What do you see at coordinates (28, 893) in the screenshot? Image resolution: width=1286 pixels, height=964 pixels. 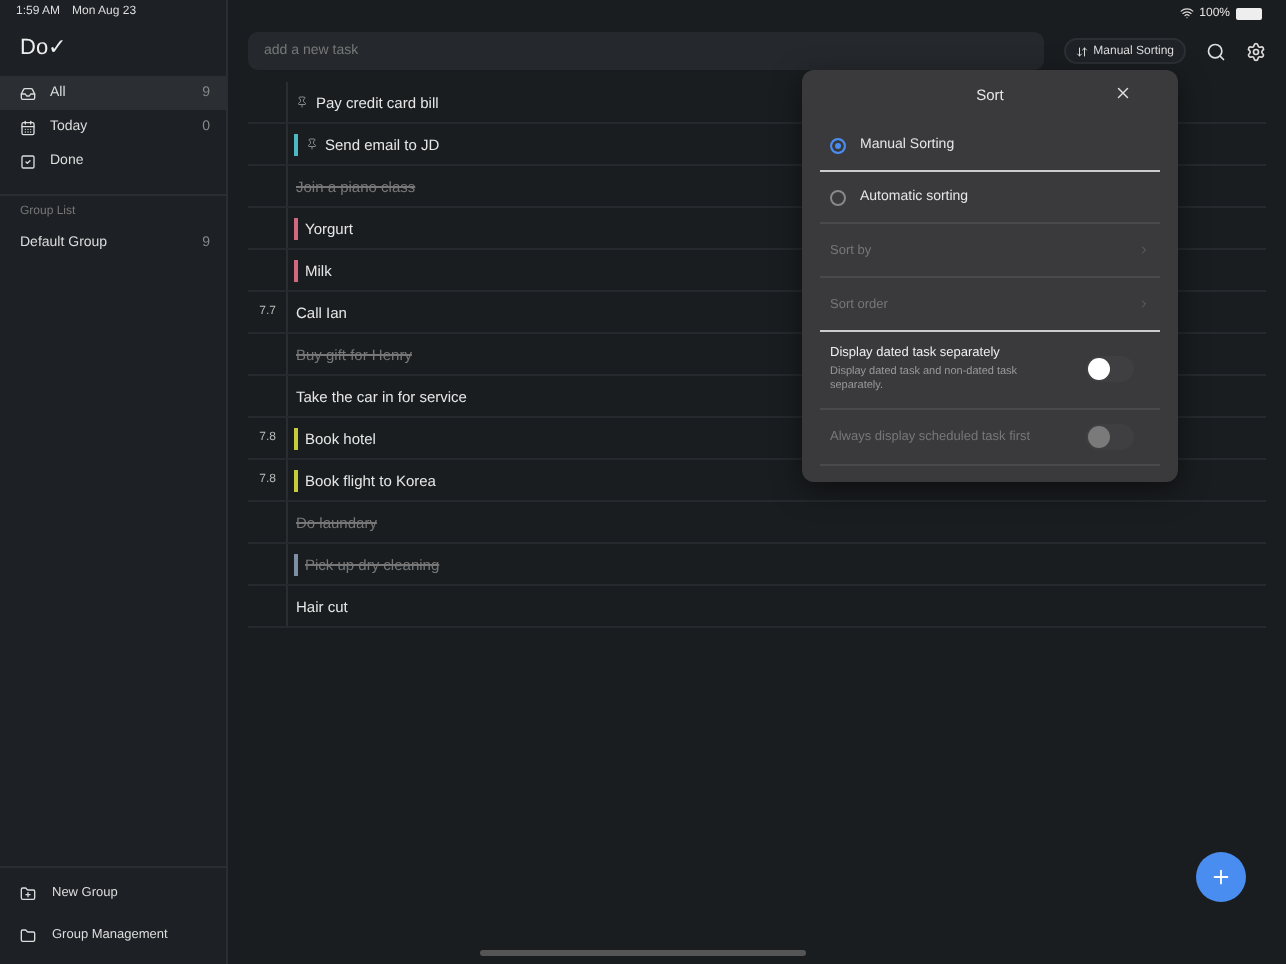 I see `folder-plus-icon` at bounding box center [28, 893].